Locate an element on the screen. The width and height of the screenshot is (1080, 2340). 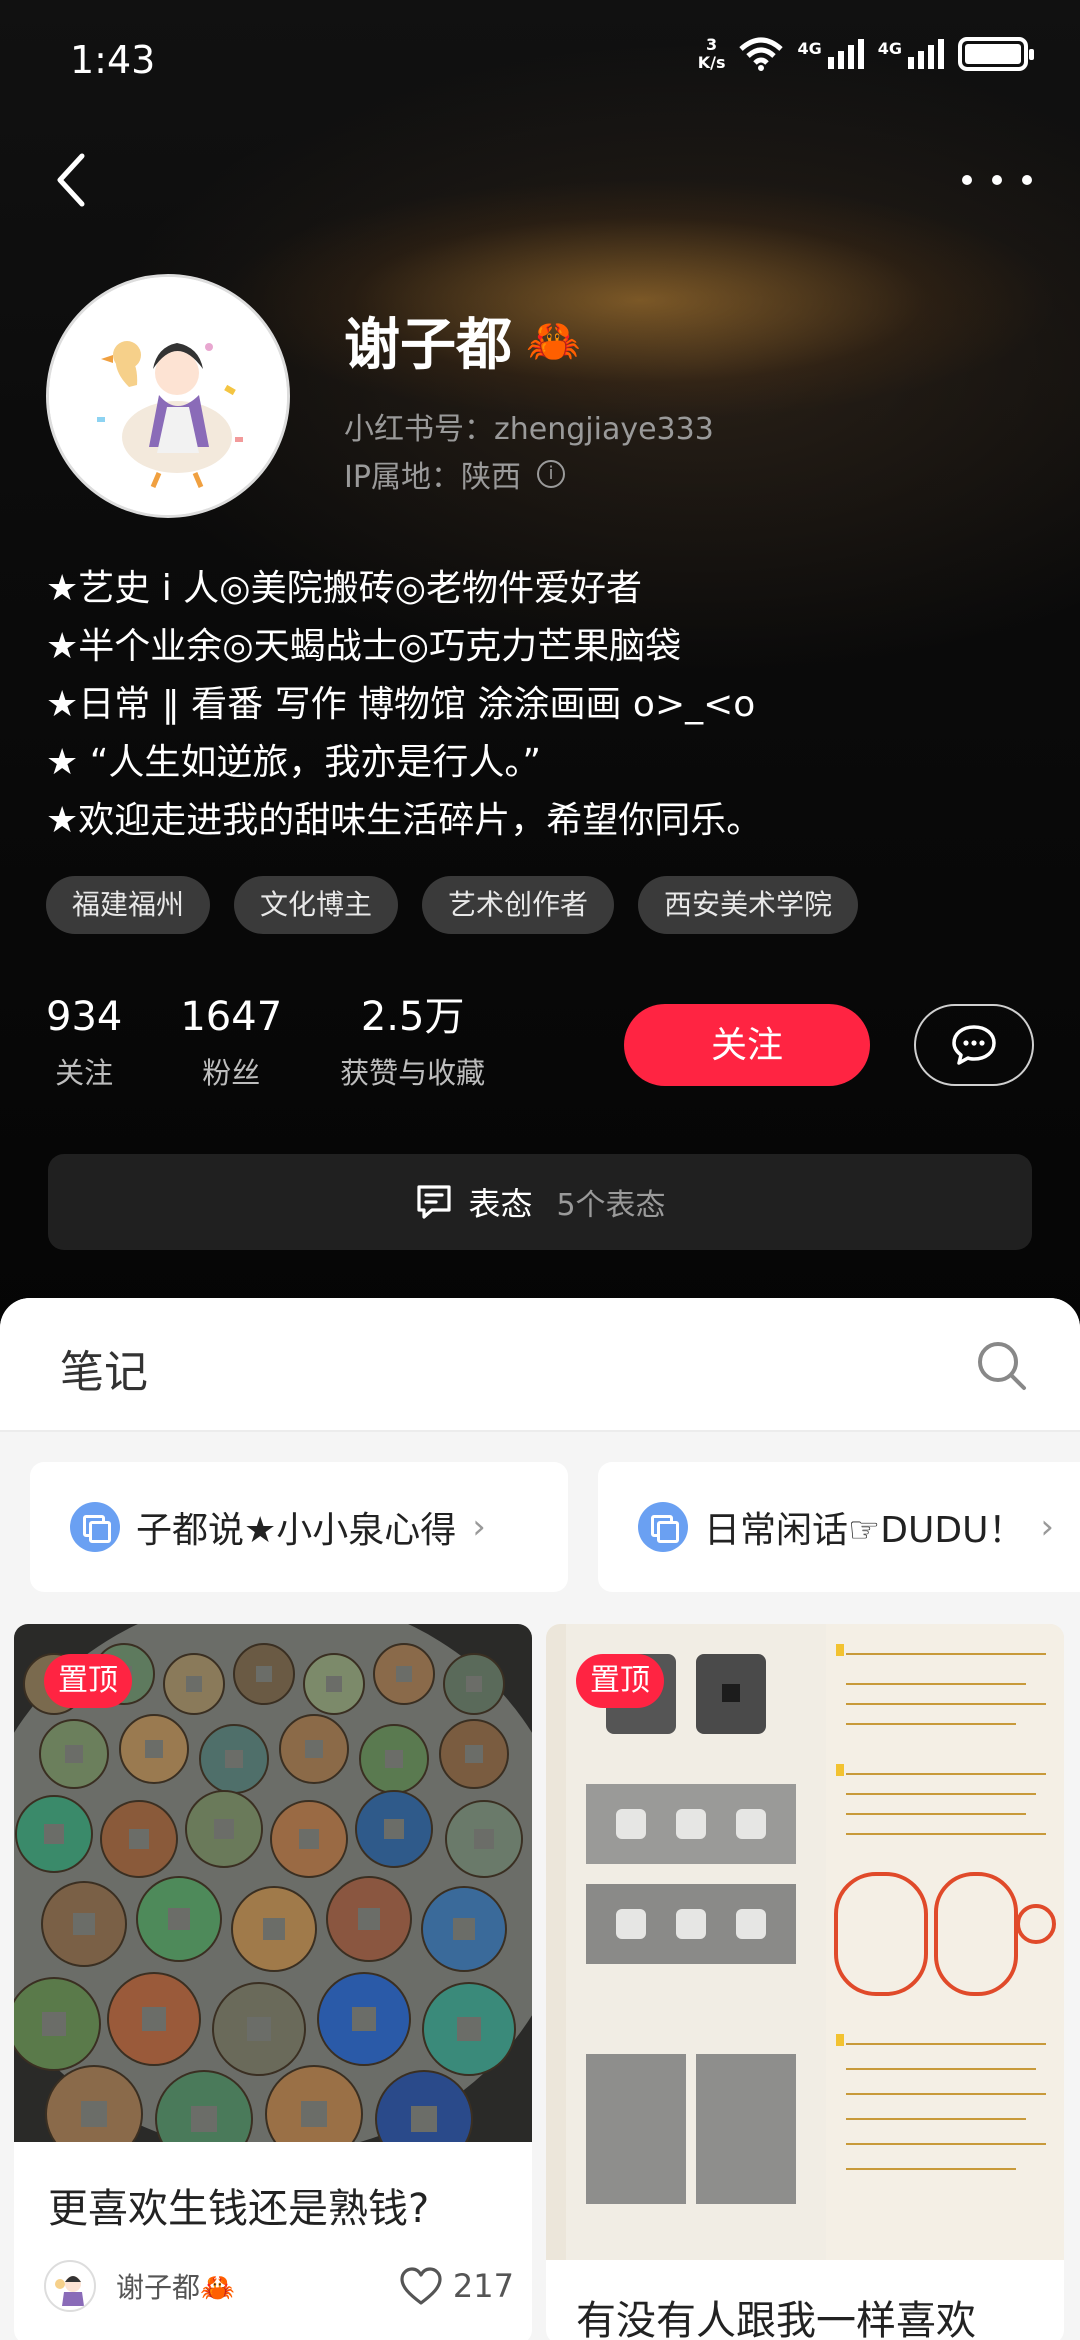
net-speed: 3 K/s is located at coordinates (711, 53).